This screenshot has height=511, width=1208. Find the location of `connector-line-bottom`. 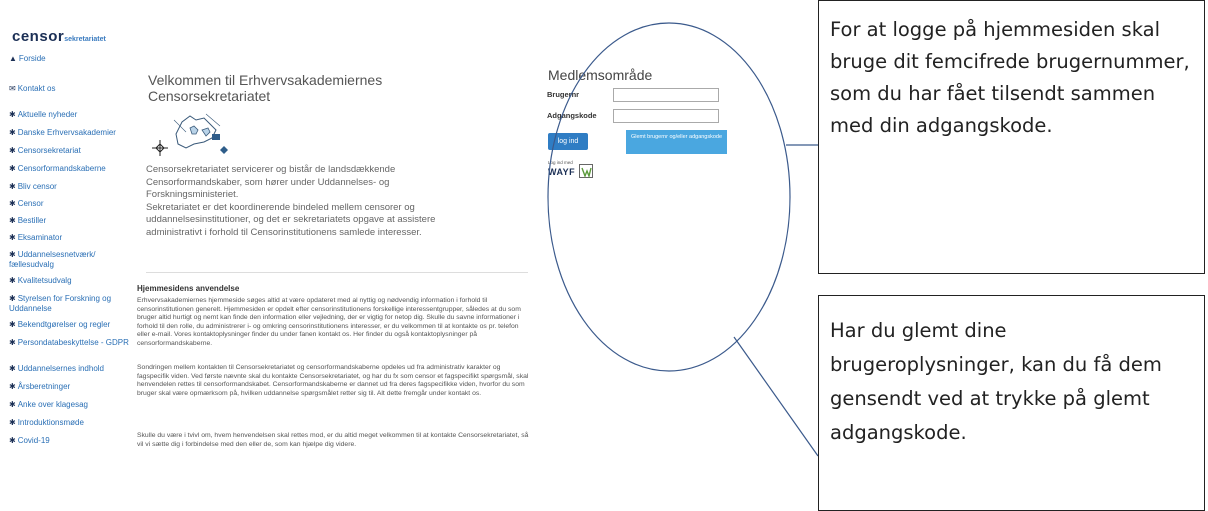

connector-line-bottom is located at coordinates (776, 396).